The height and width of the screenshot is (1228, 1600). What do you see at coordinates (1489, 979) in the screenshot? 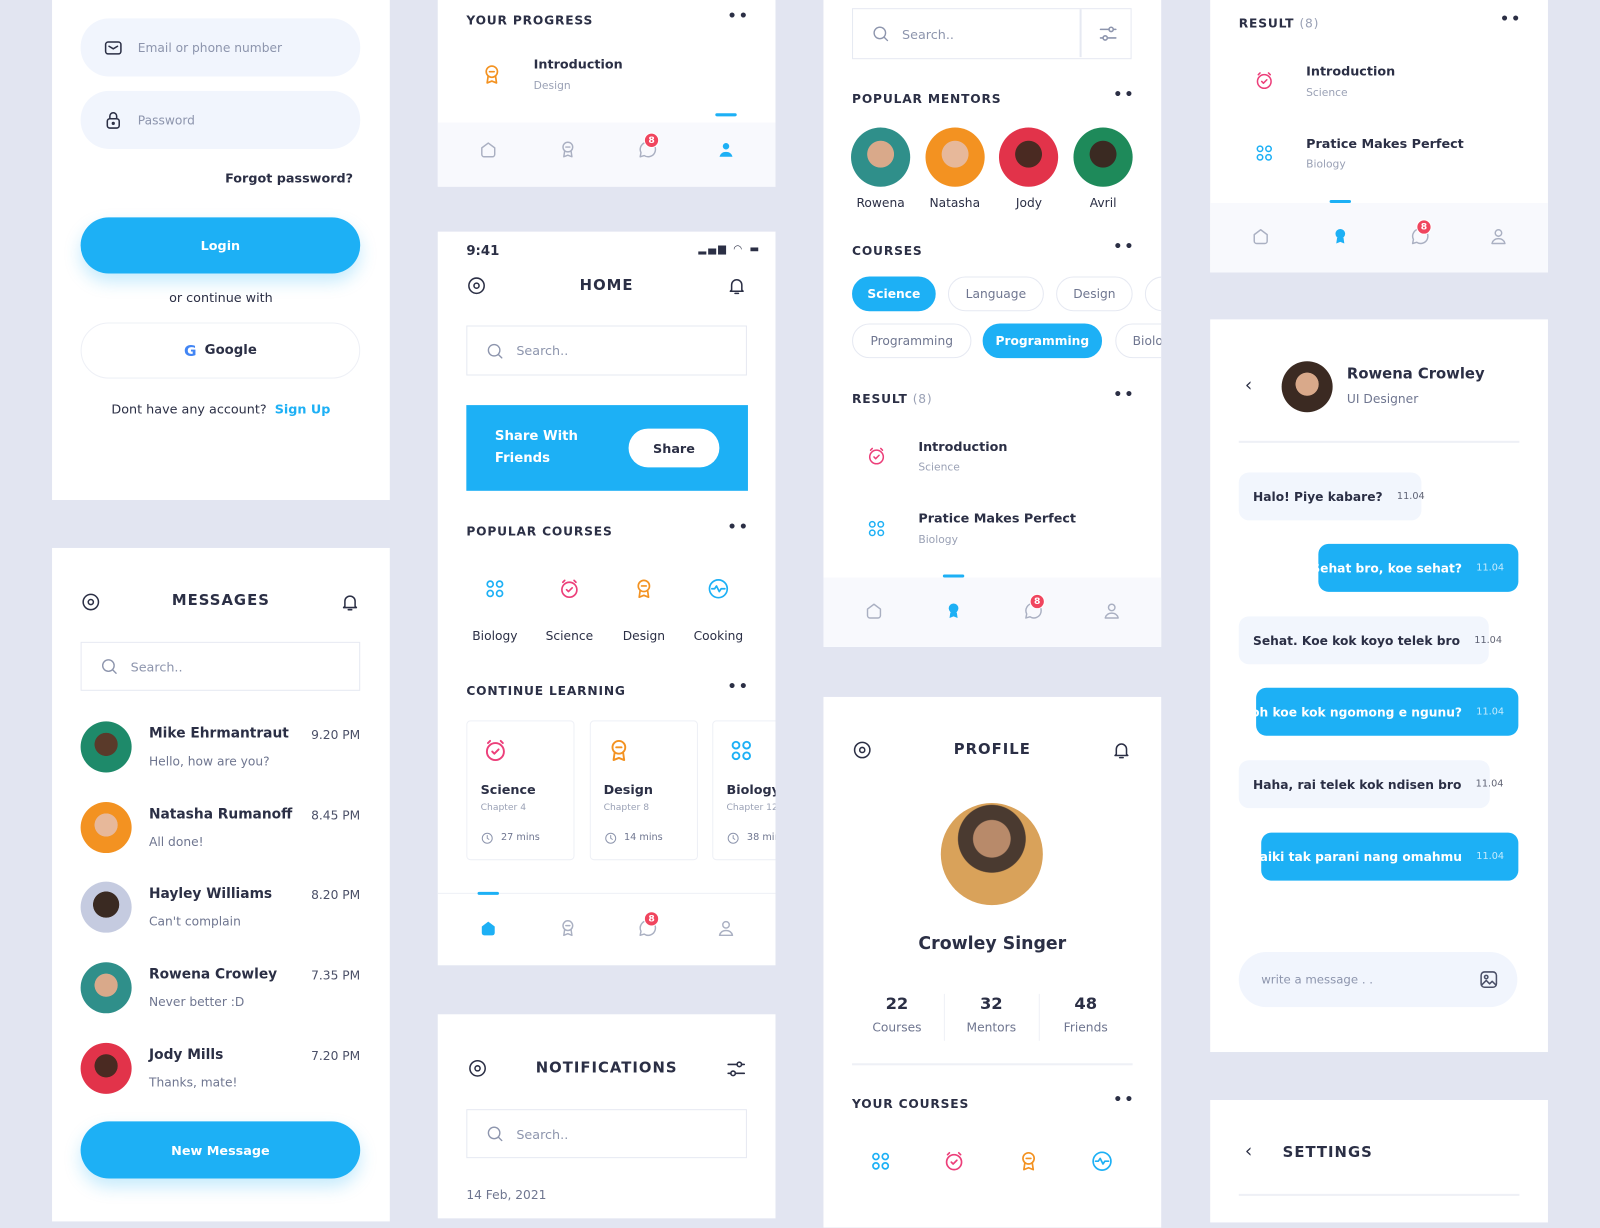
I see `image-icon` at bounding box center [1489, 979].